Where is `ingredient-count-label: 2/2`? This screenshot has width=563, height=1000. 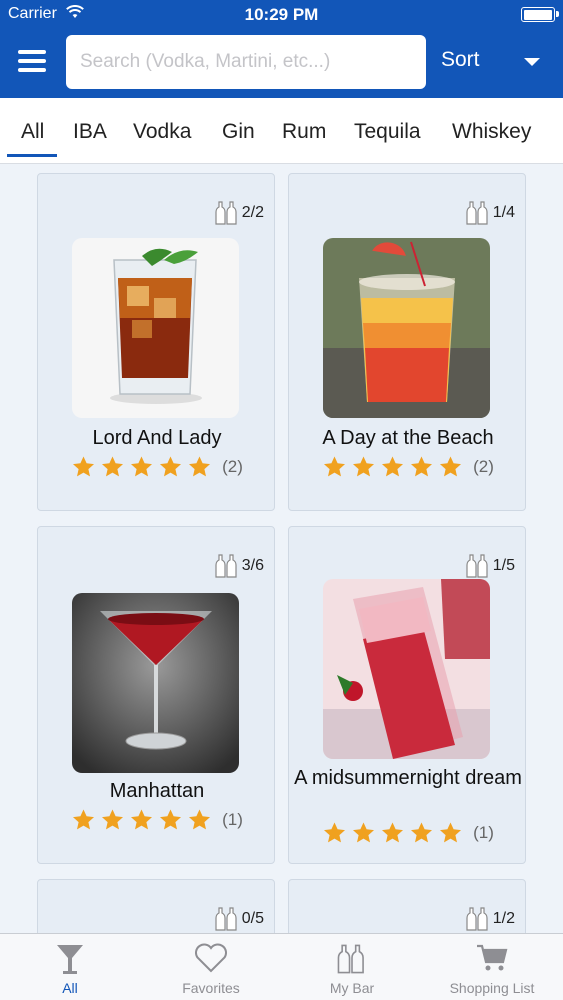
ingredient-count-label: 2/2 is located at coordinates (252, 212).